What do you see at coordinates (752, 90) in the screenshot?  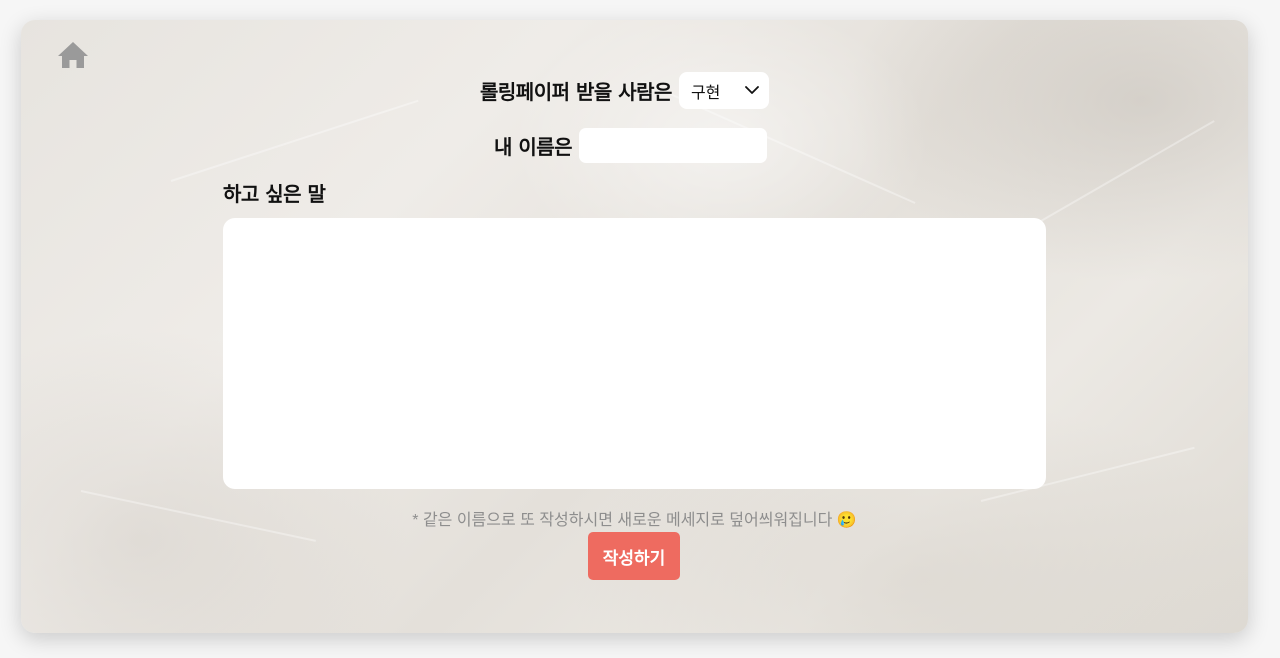 I see `chevron-down-icon` at bounding box center [752, 90].